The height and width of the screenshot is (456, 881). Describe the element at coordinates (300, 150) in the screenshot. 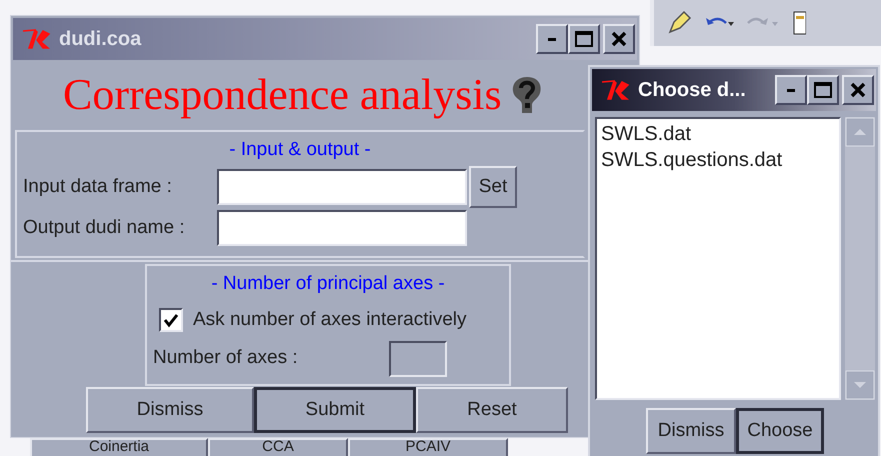

I see `frame-legend: - Input & output -` at that location.